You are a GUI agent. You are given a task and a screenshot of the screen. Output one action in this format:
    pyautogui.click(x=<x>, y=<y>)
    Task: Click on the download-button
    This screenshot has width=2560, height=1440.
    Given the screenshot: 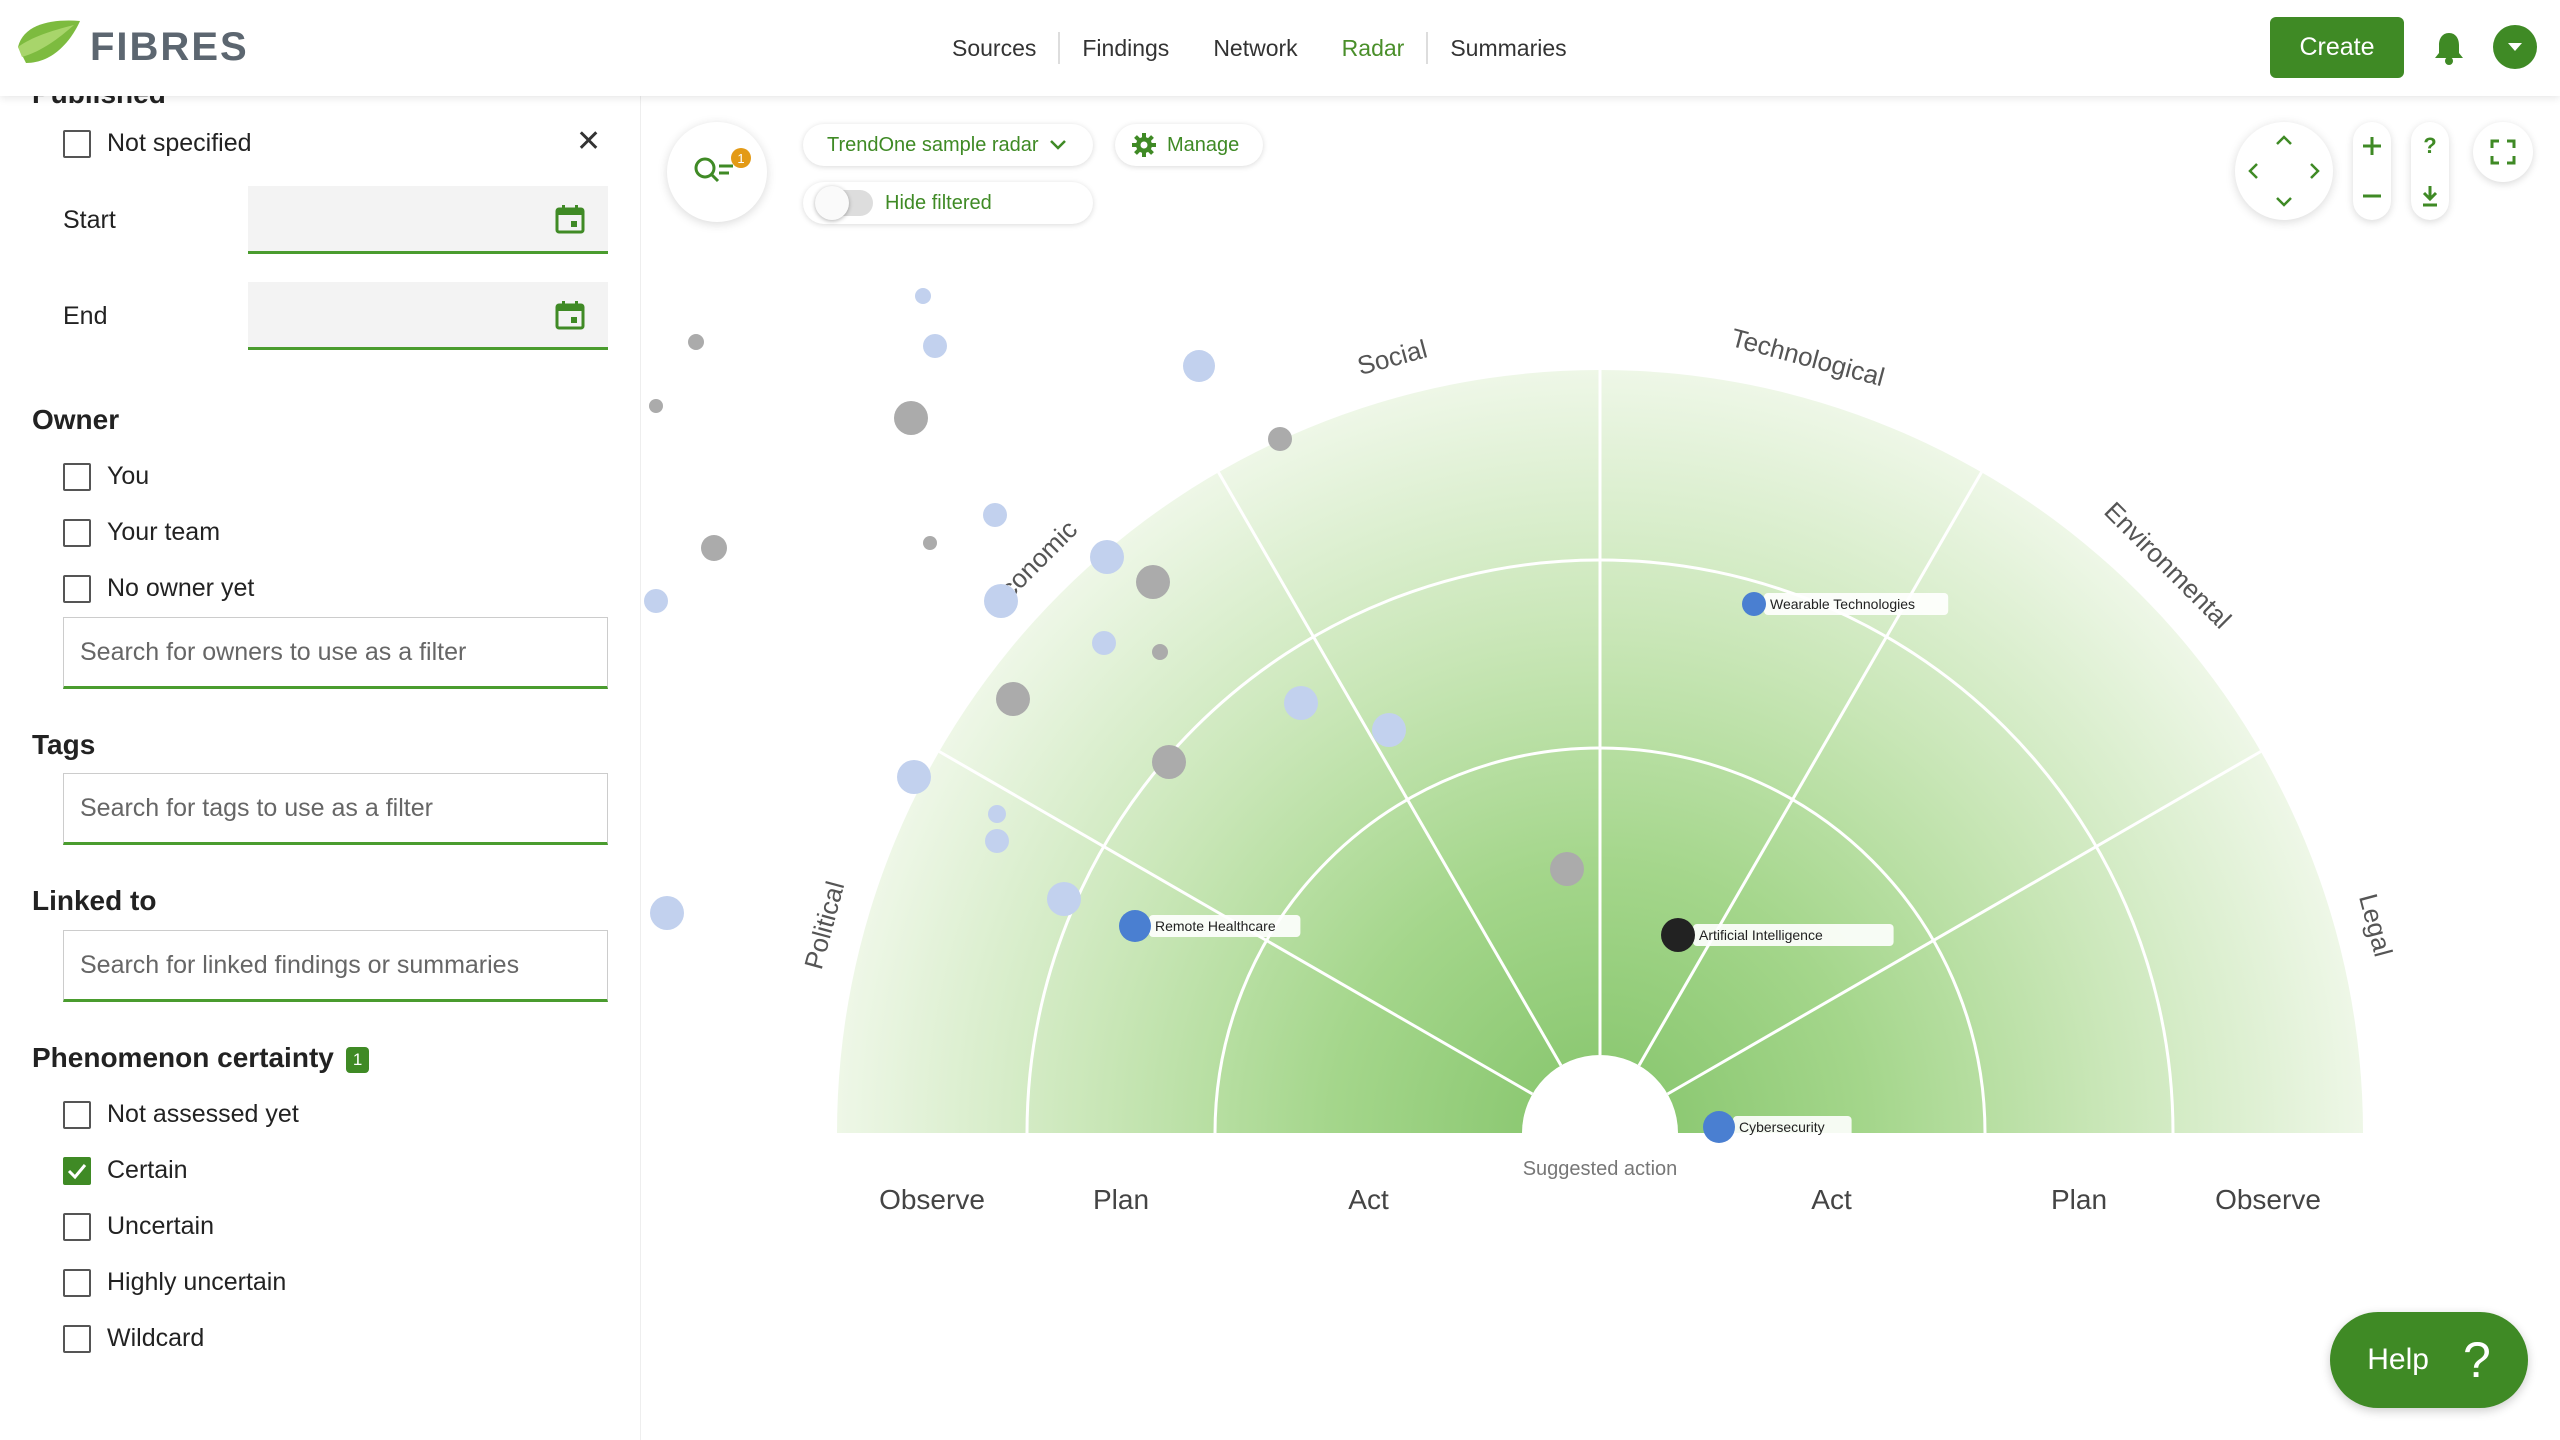 What is the action you would take?
    pyautogui.click(x=2430, y=196)
    